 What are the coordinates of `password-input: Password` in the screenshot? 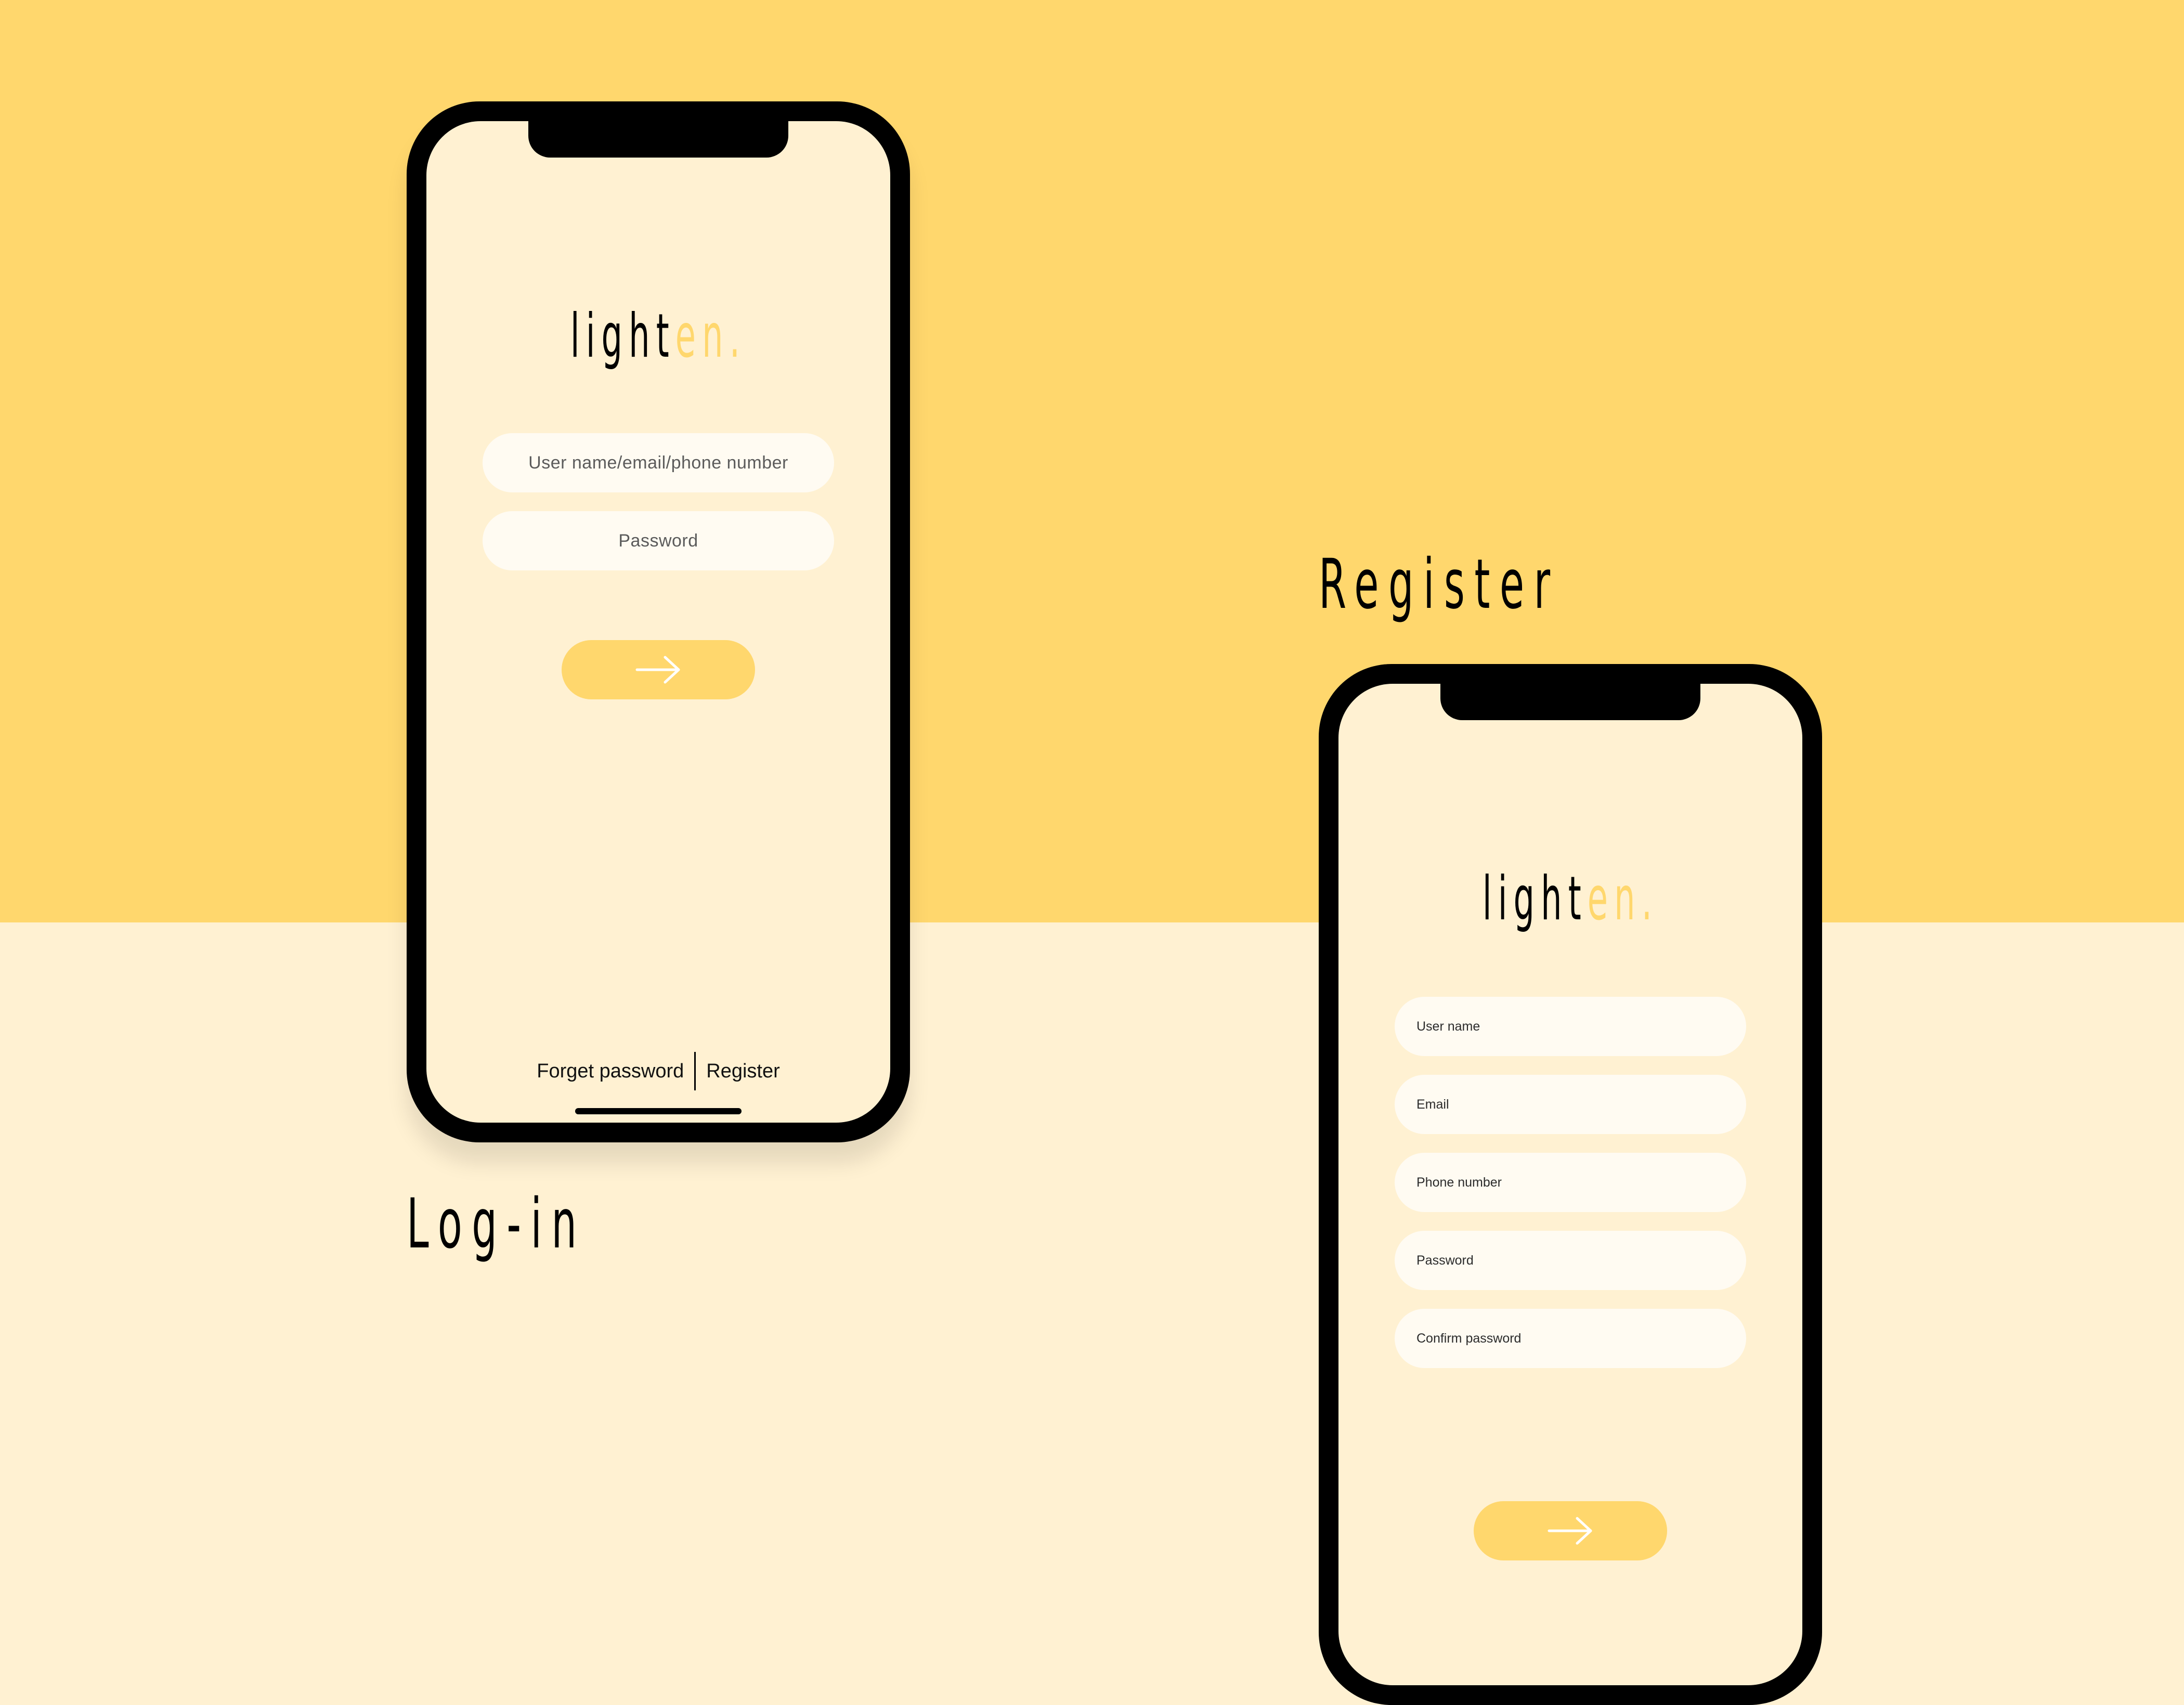 It's located at (658, 540).